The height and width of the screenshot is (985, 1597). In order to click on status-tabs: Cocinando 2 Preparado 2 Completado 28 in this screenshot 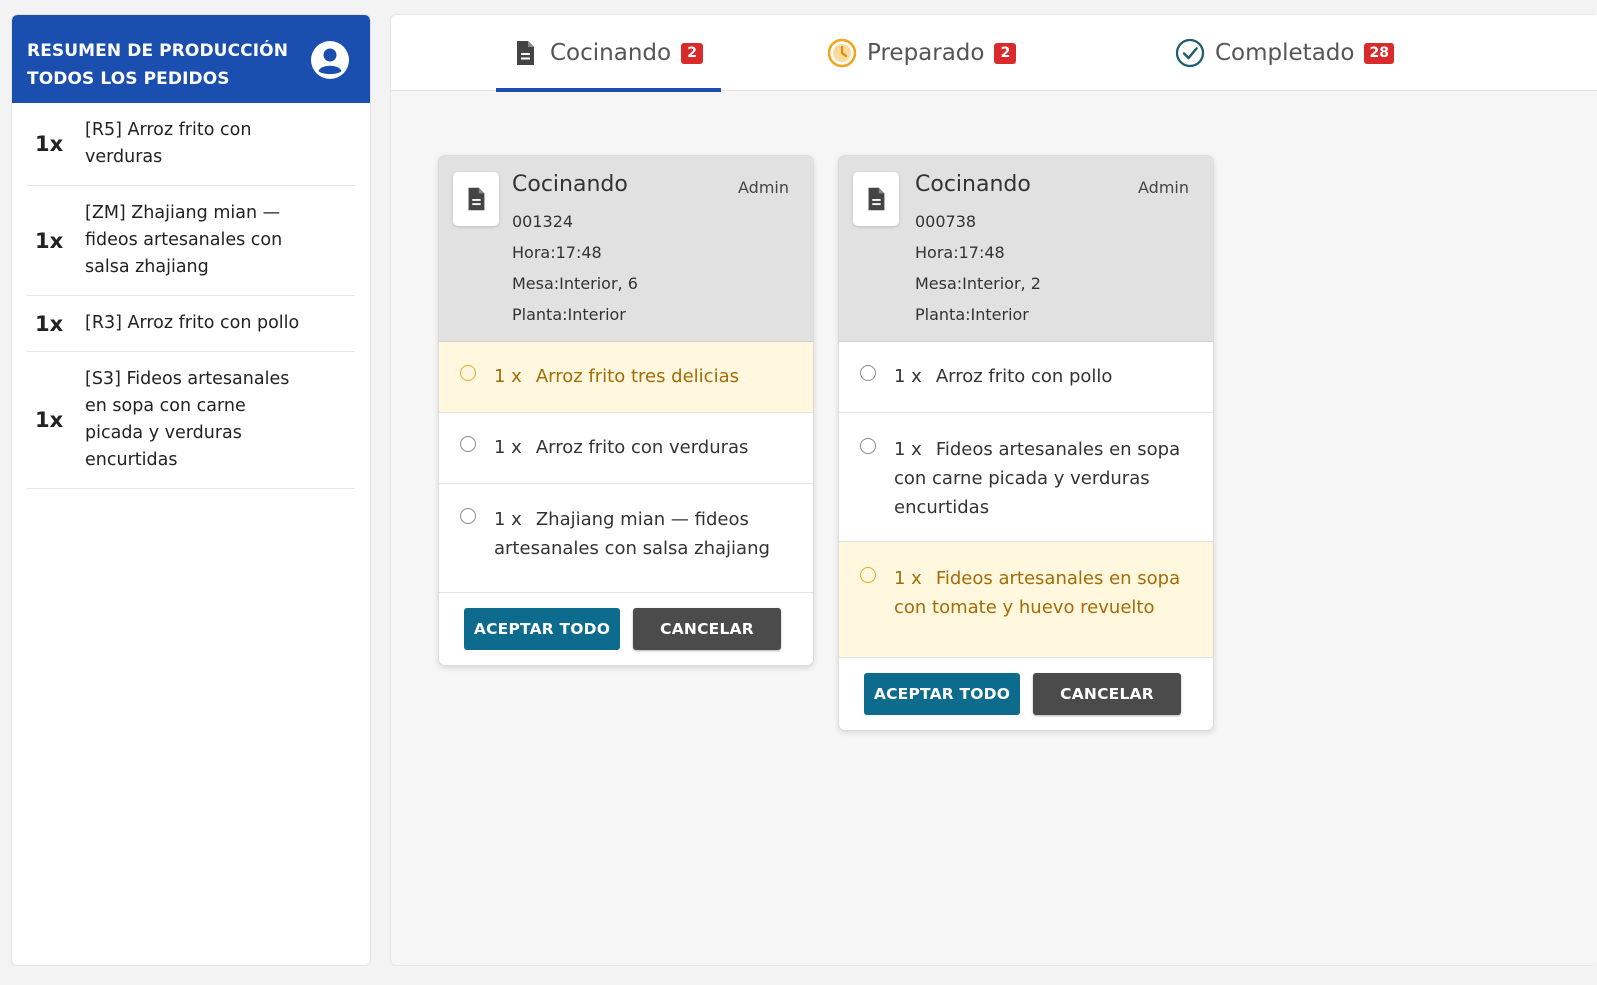, I will do `click(994, 53)`.